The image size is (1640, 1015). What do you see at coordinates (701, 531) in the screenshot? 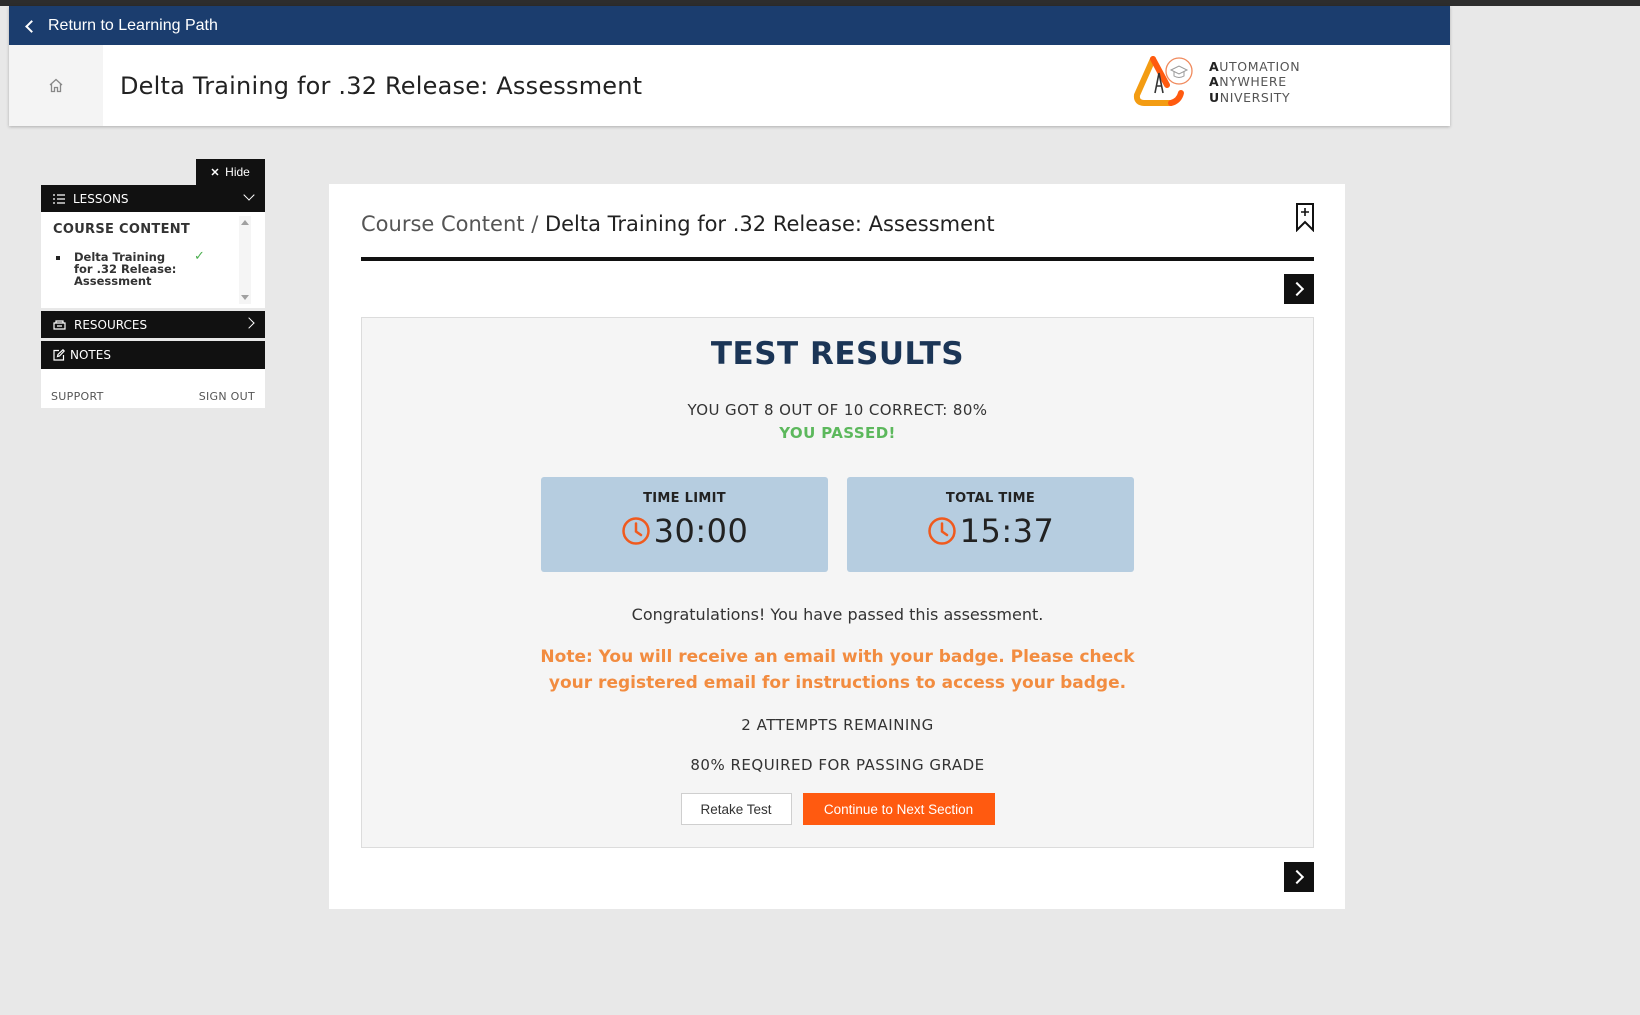
I see `time-limit-value: 30:00` at bounding box center [701, 531].